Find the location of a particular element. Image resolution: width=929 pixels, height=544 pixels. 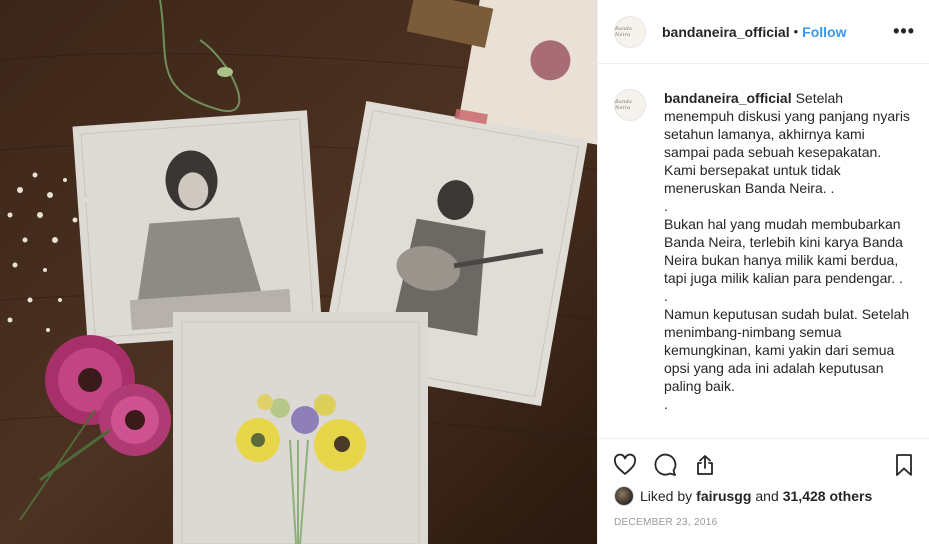

bookmark-icon is located at coordinates (904, 465).